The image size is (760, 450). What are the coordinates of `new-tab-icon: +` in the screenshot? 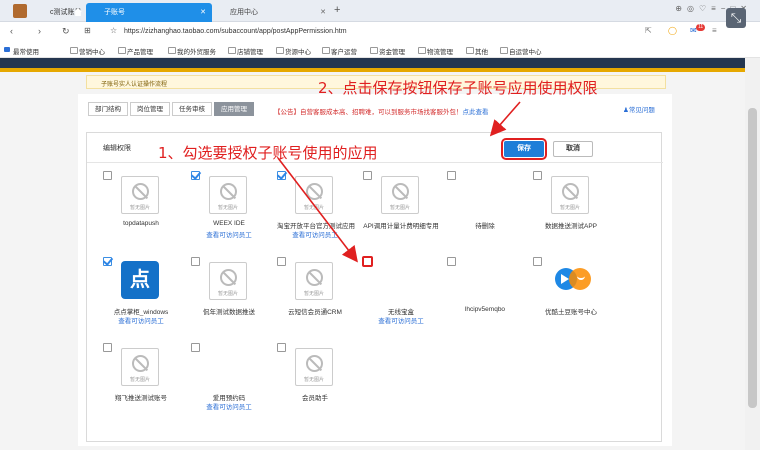 It's located at (337, 10).